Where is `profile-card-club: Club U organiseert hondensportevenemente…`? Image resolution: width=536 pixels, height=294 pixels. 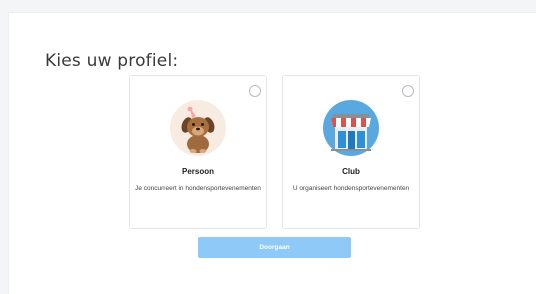
profile-card-club: Club U organiseert hondensportevenemente… is located at coordinates (351, 152).